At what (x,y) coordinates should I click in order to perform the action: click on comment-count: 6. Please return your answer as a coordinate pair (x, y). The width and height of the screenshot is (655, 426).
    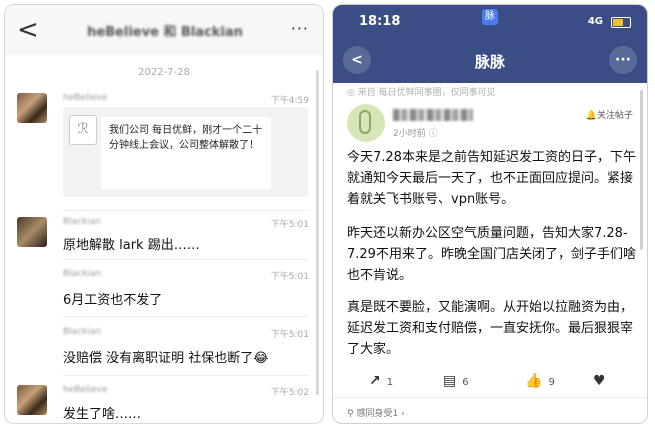
    Looking at the image, I should click on (465, 382).